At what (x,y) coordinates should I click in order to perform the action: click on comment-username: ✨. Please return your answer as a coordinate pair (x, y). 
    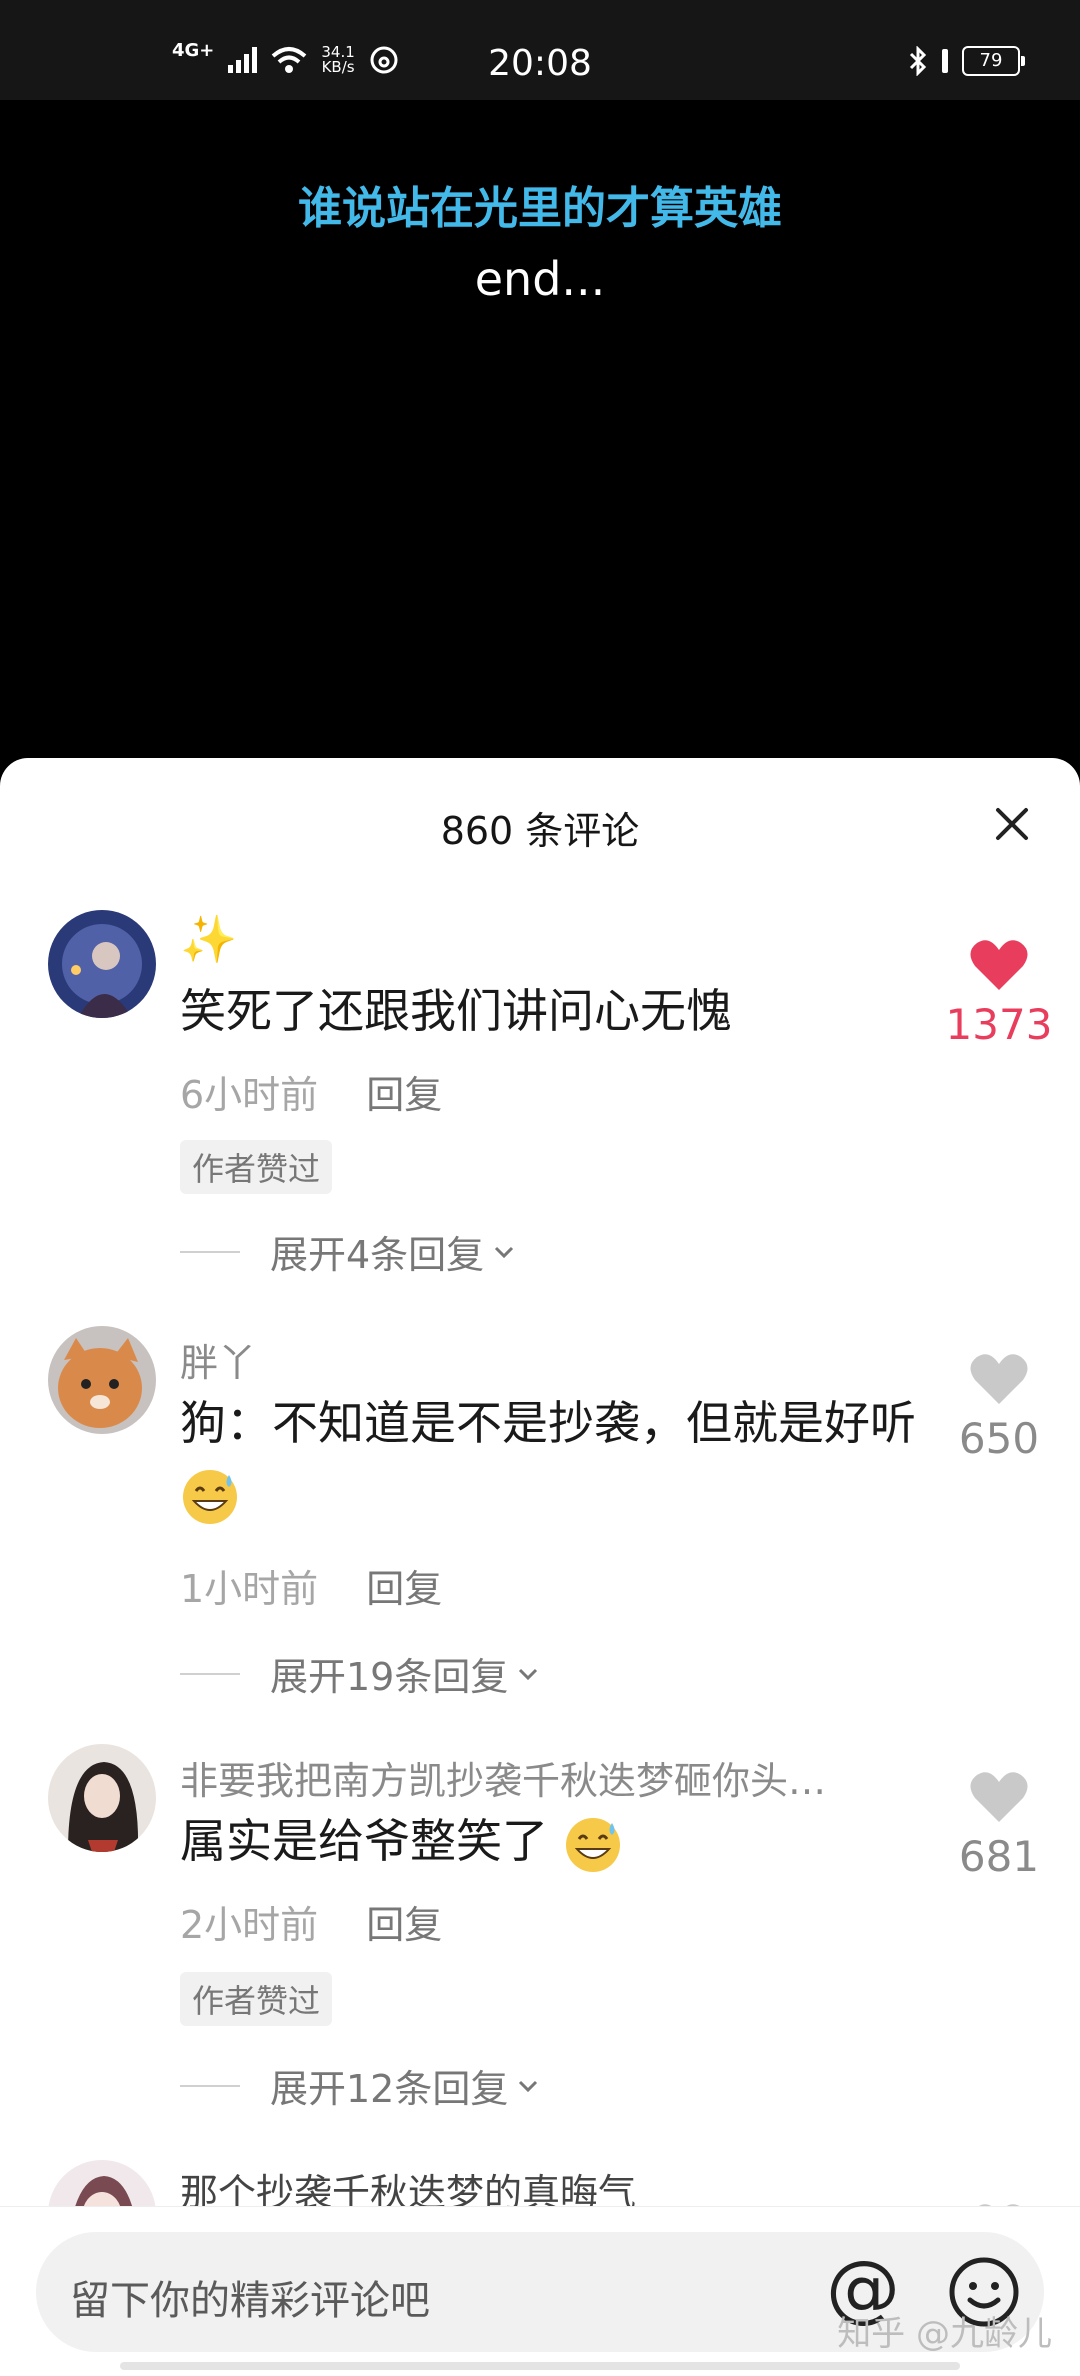
    Looking at the image, I should click on (208, 939).